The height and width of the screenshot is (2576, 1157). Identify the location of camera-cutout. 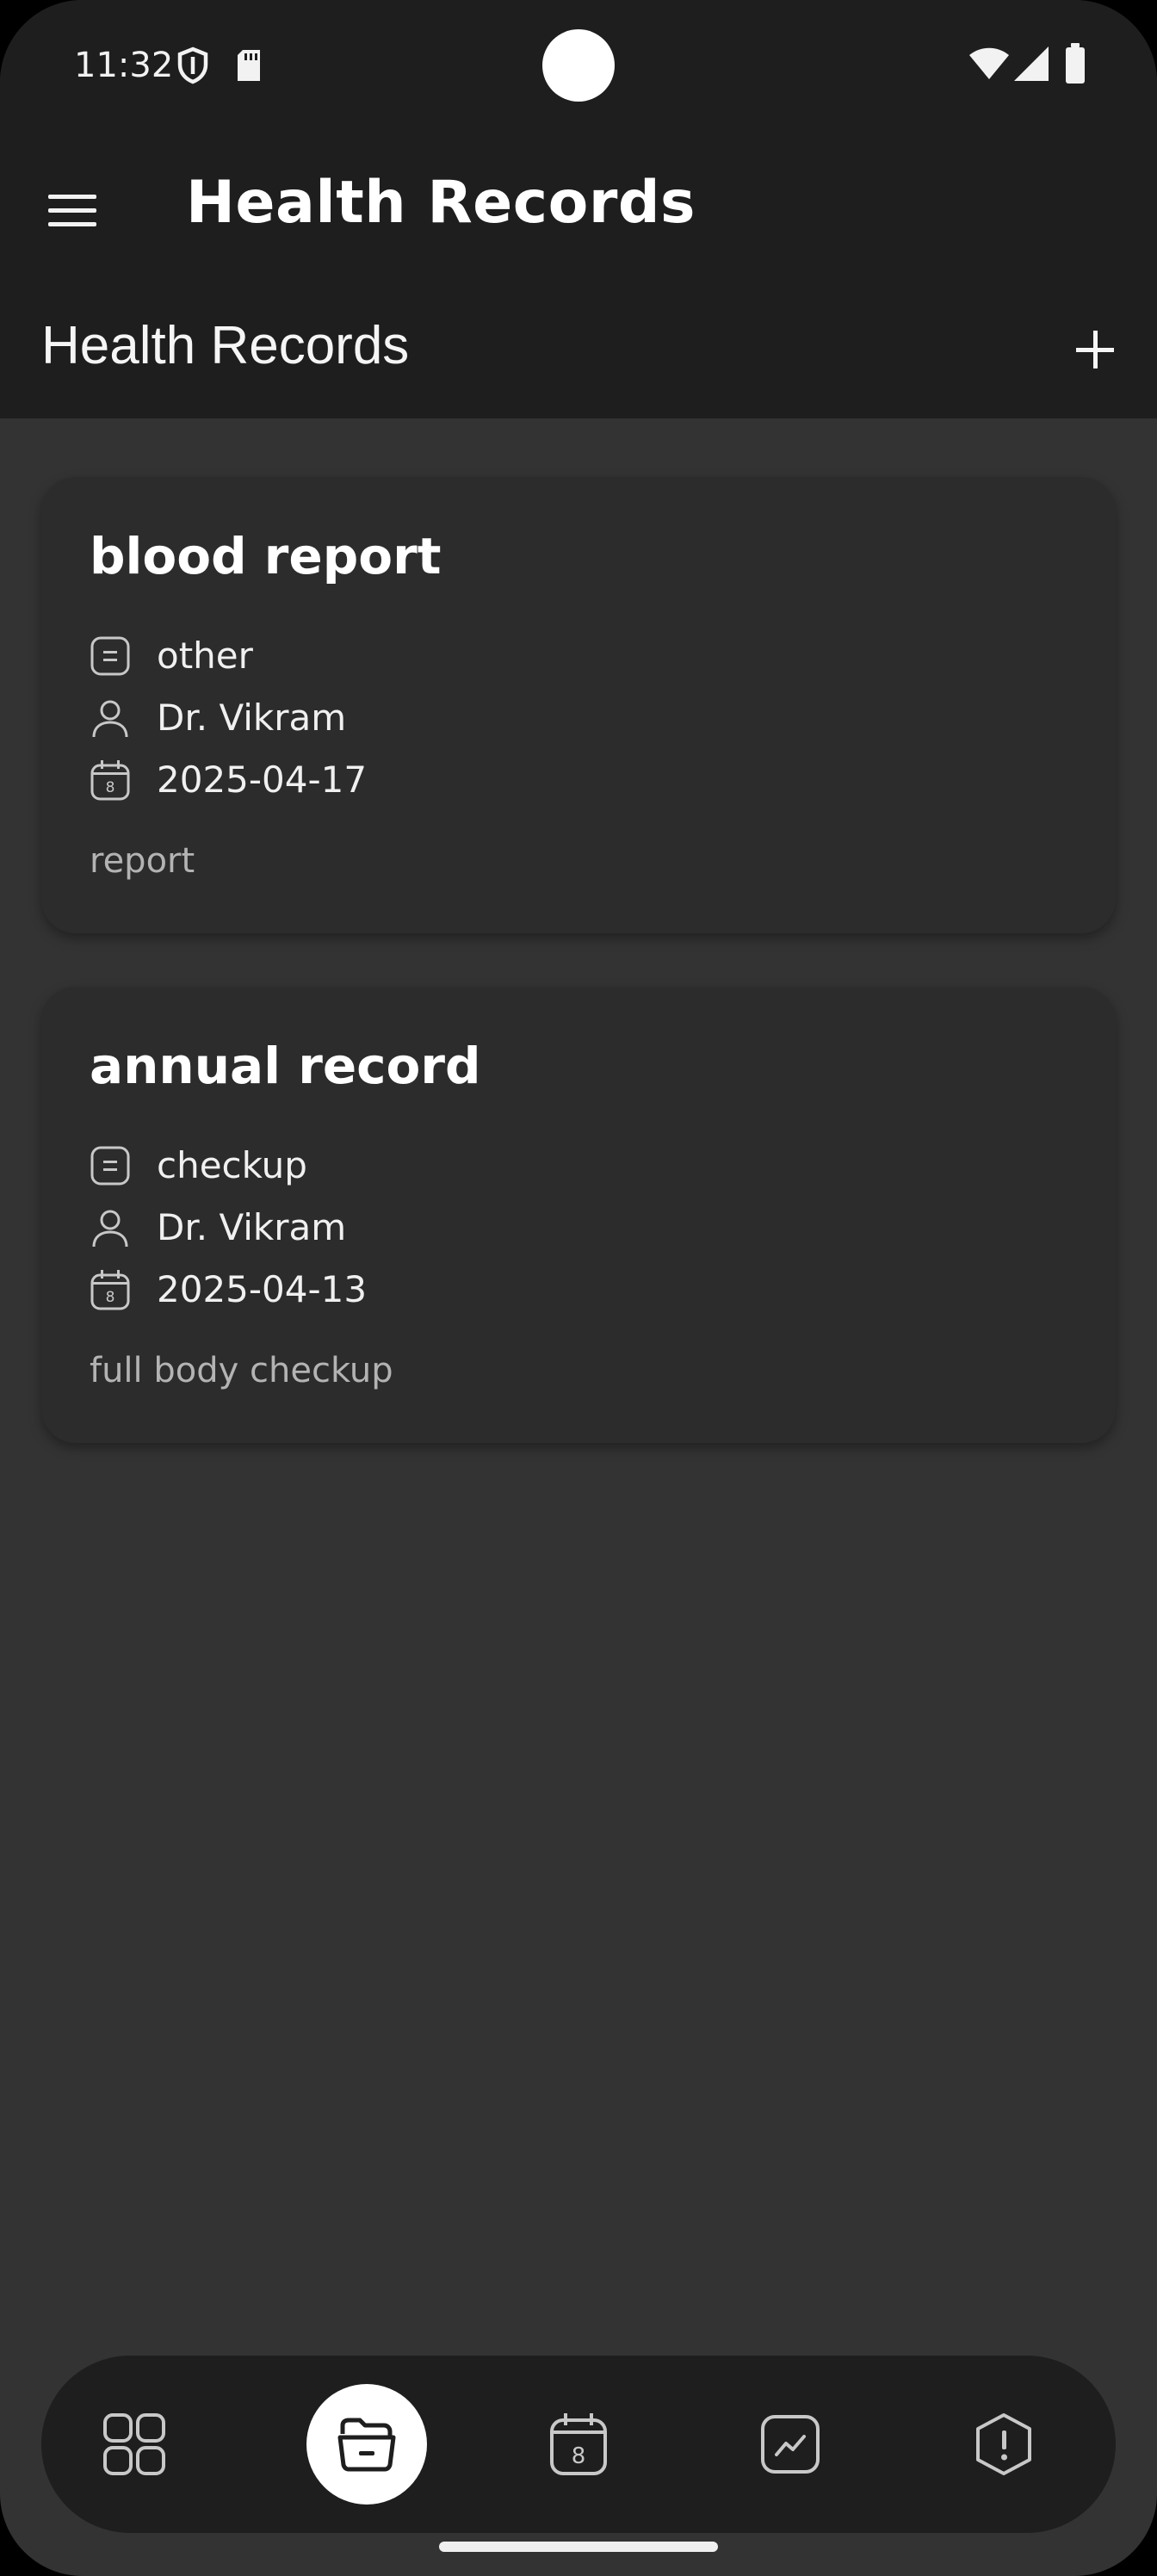
(579, 65).